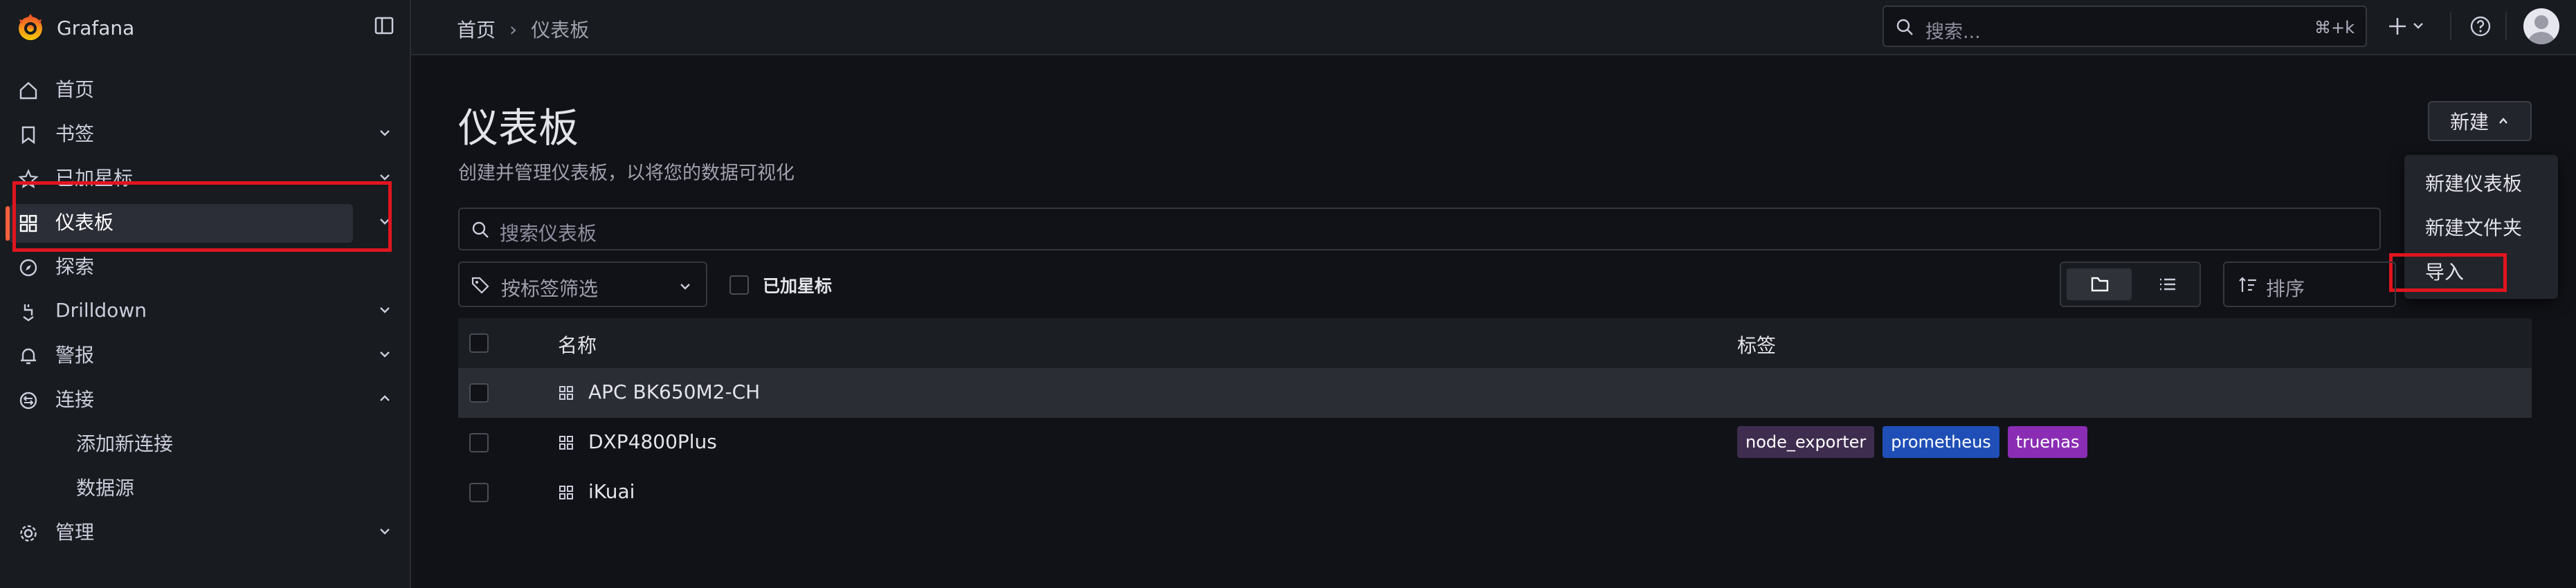 This screenshot has width=2576, height=588. What do you see at coordinates (28, 91) in the screenshot?
I see `home-icon` at bounding box center [28, 91].